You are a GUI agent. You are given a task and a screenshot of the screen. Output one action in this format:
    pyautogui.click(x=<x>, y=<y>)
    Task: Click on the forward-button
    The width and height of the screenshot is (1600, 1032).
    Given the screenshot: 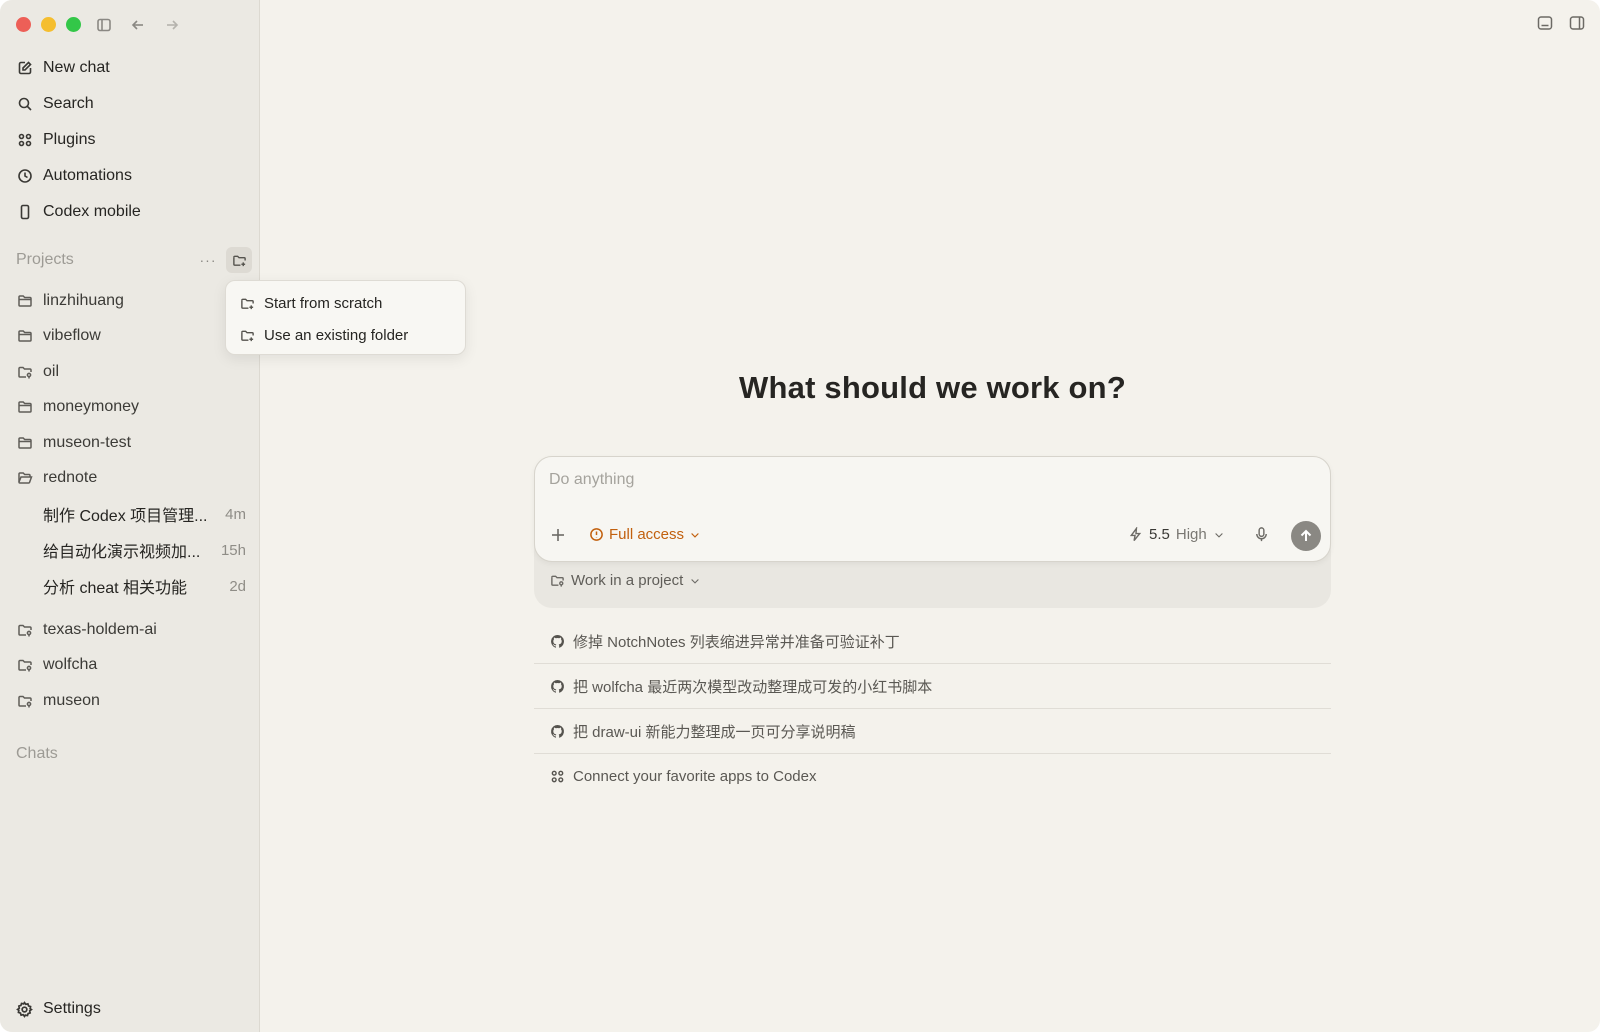 What is the action you would take?
    pyautogui.click(x=172, y=25)
    